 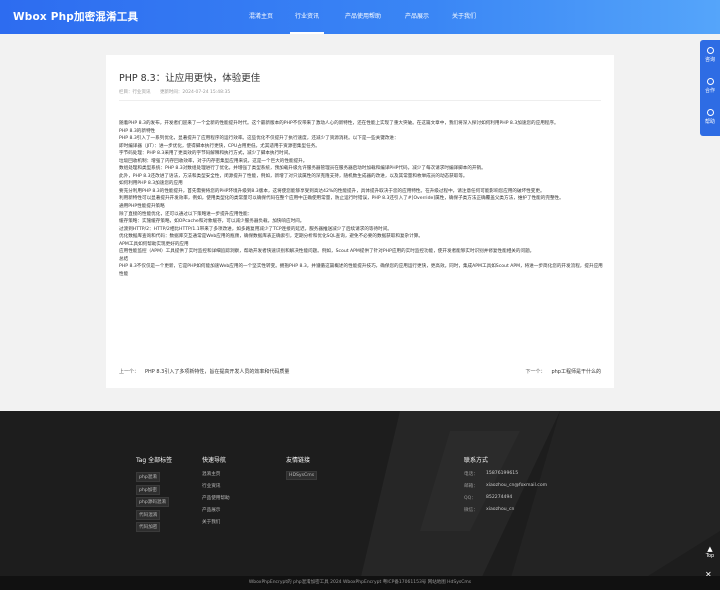 I want to click on article-paragraph: 总结, so click(x=124, y=259).